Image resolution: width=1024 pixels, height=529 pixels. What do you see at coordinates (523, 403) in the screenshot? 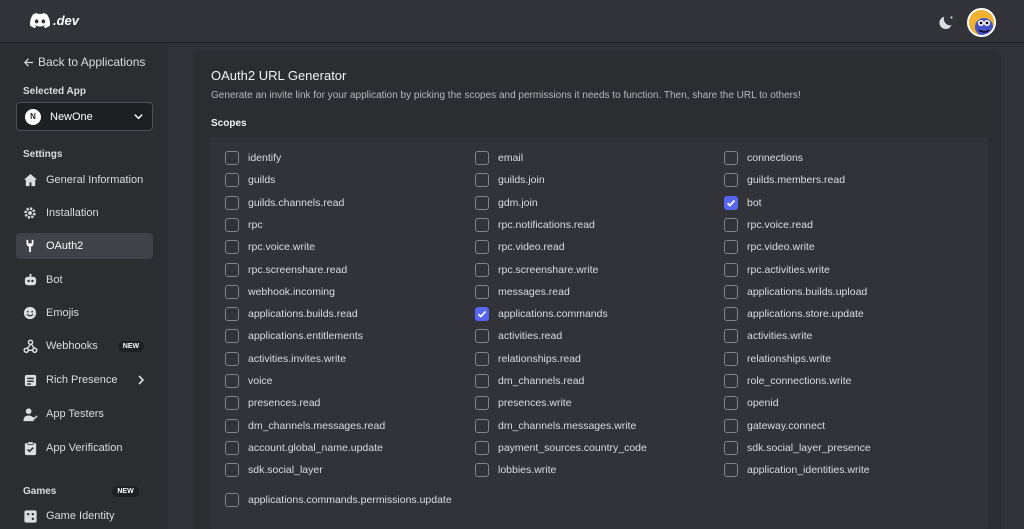
I see `scope-checkbox-row: presences.write` at bounding box center [523, 403].